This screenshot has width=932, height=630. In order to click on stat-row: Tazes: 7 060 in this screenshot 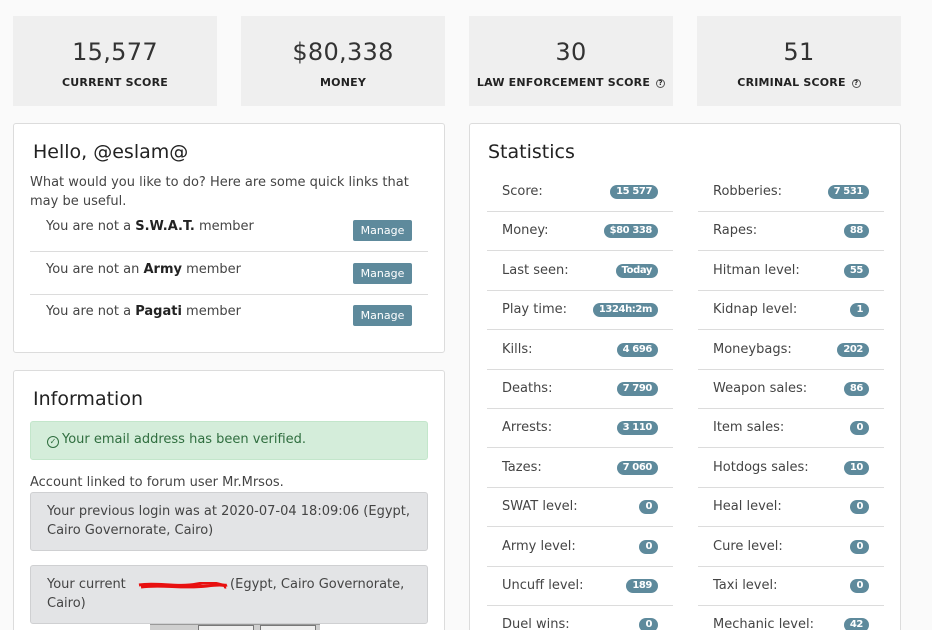, I will do `click(580, 468)`.